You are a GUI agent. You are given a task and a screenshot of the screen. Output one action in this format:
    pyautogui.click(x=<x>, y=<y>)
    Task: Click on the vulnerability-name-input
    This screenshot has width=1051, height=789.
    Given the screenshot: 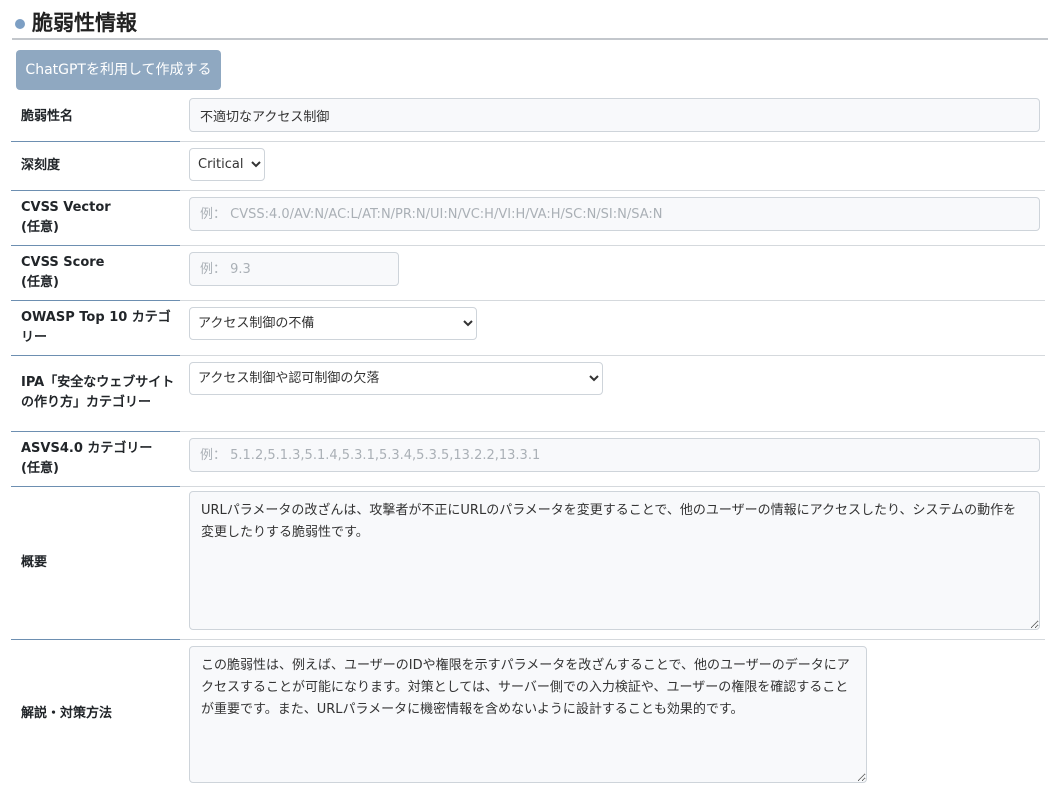 What is the action you would take?
    pyautogui.click(x=614, y=115)
    